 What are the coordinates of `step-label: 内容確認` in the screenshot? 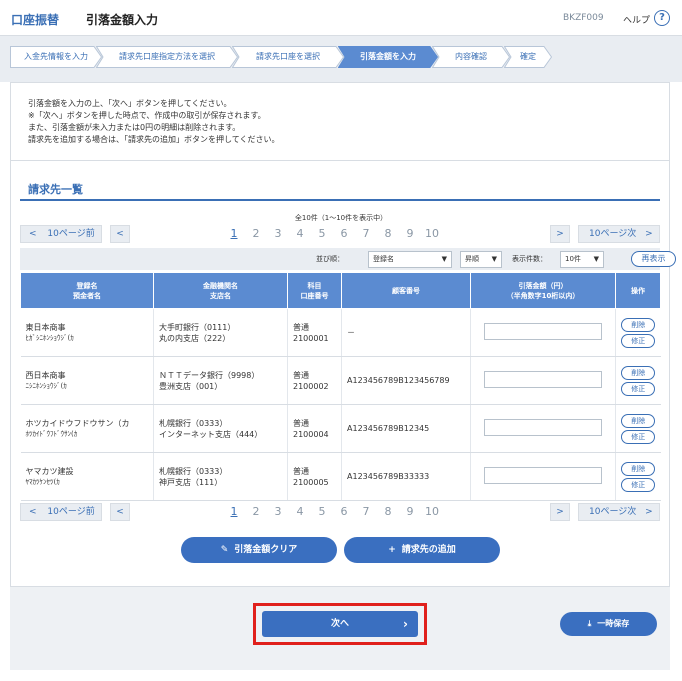 It's located at (471, 56).